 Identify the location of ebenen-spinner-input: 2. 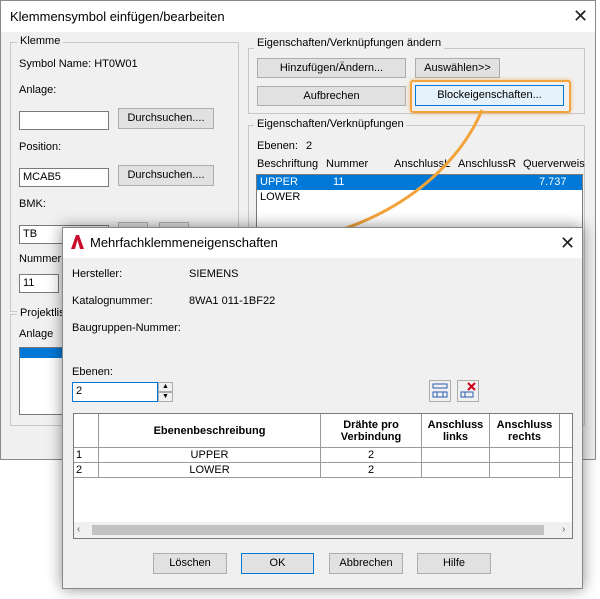
(115, 392).